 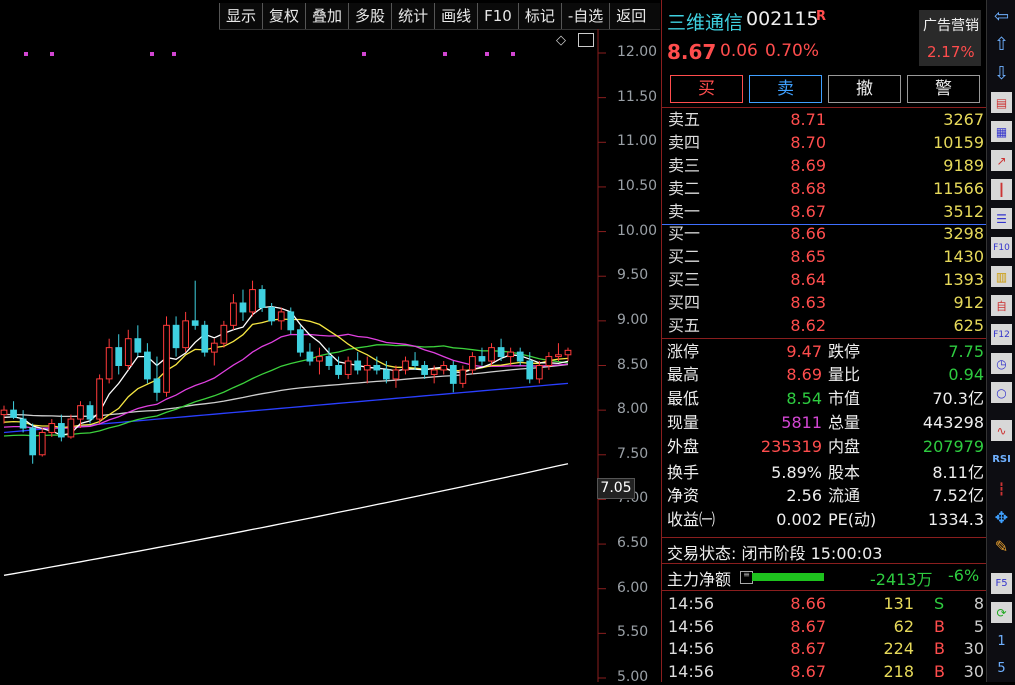 What do you see at coordinates (1001, 73) in the screenshot?
I see `arrow-down-icon: ⇩` at bounding box center [1001, 73].